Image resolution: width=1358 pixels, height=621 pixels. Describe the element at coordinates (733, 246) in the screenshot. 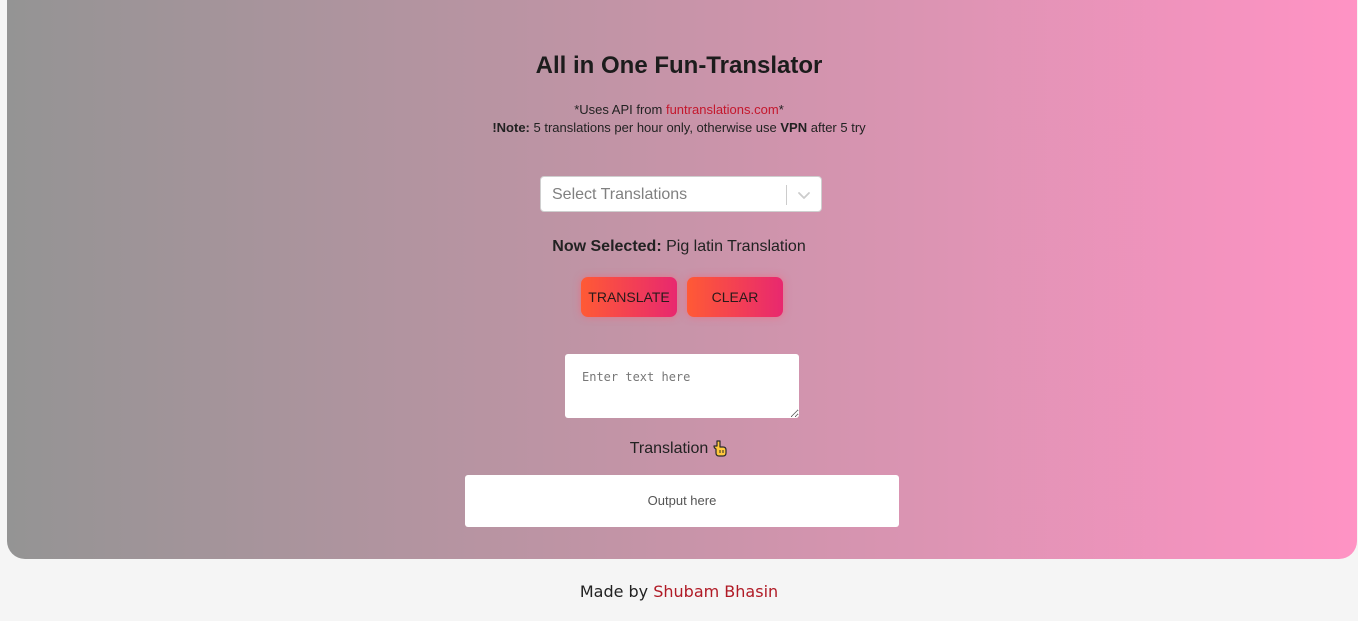

I see `now-selected-value: Pig latin Translation` at that location.